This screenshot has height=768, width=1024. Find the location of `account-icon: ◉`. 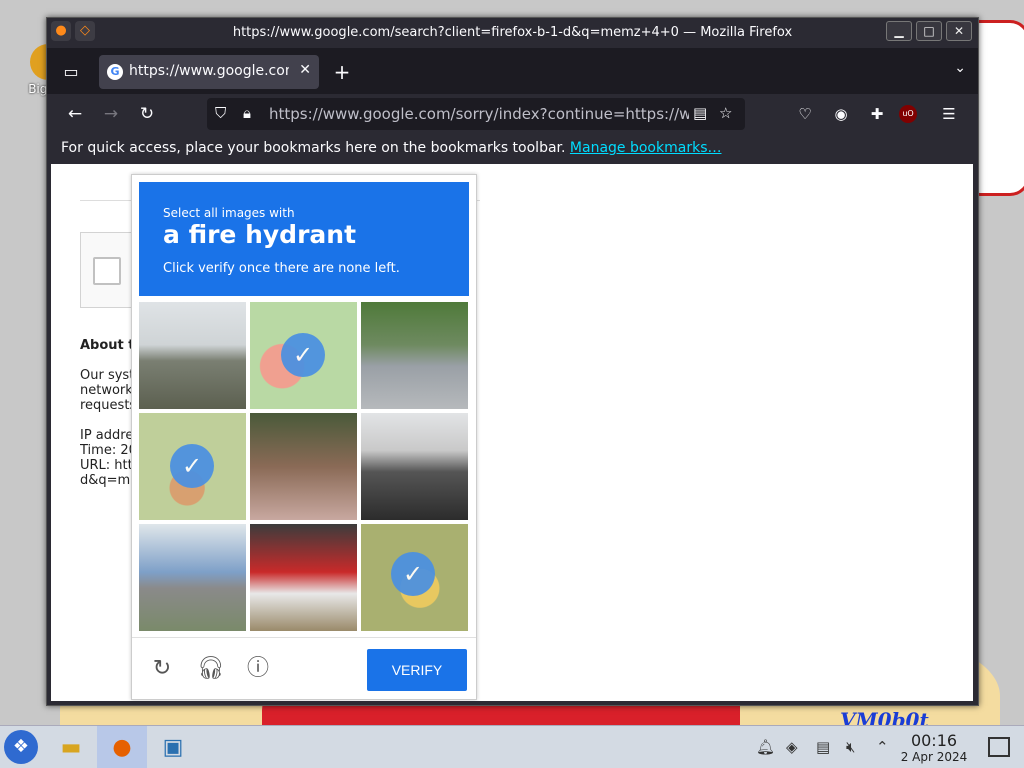

account-icon: ◉ is located at coordinates (841, 114).